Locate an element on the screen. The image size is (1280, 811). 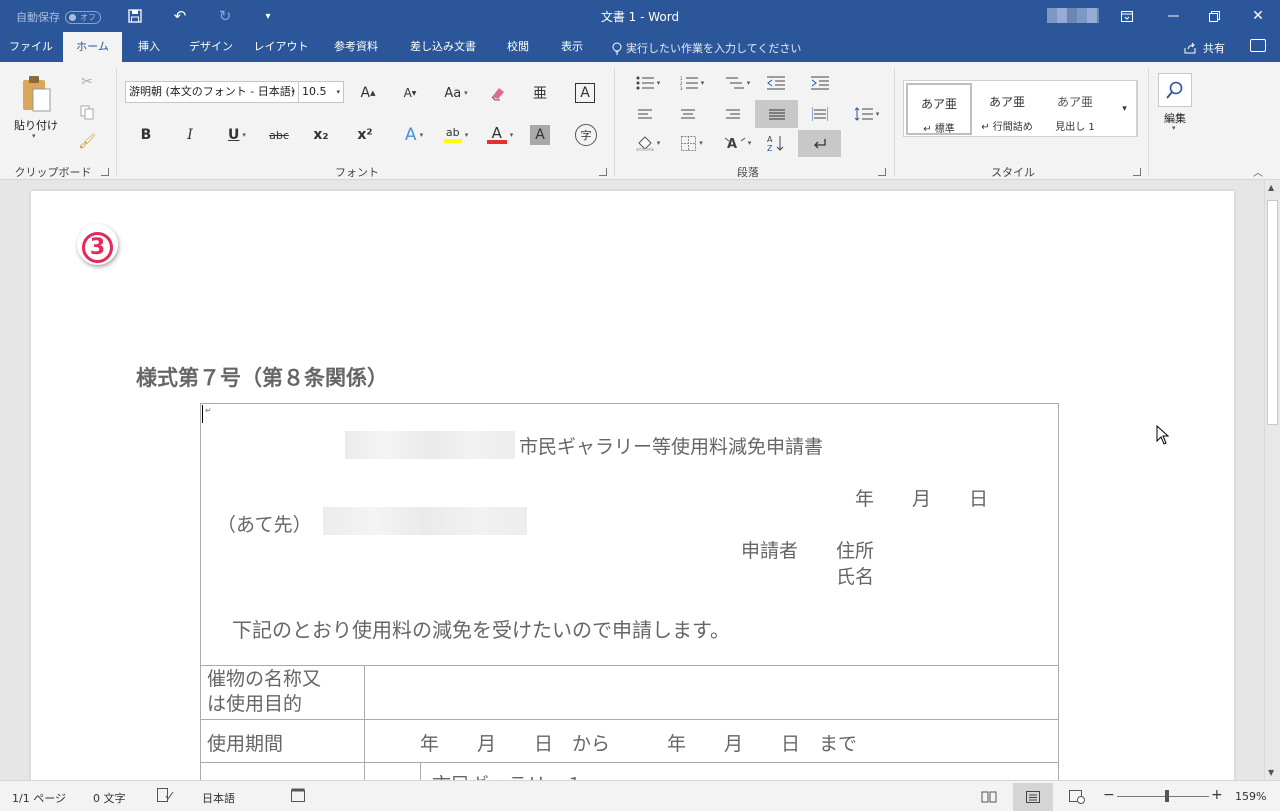
minimize-icon is located at coordinates (1173, 16).